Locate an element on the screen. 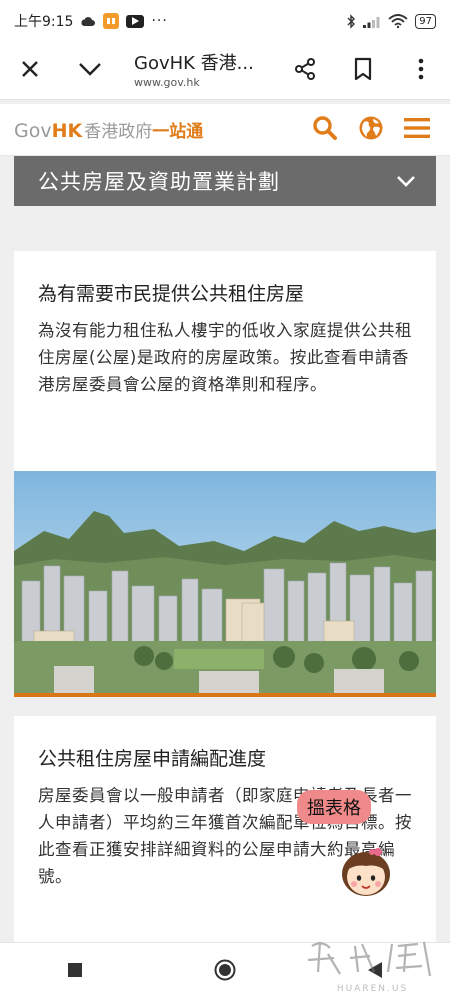 This screenshot has height=1000, width=450. recents-icon is located at coordinates (75, 971).